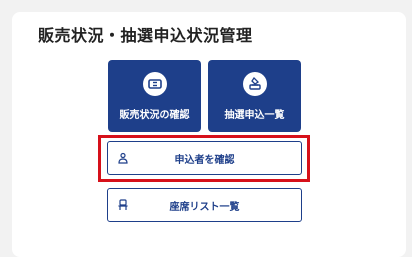  I want to click on ticket-icon, so click(155, 84).